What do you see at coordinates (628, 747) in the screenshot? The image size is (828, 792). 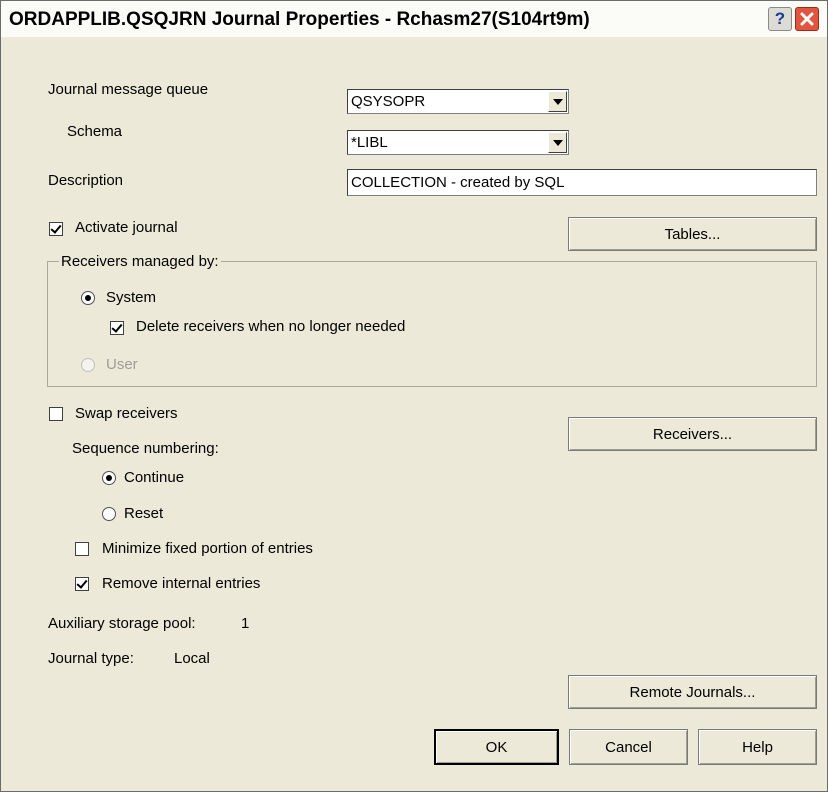 I see `cancel-button: Cancel` at bounding box center [628, 747].